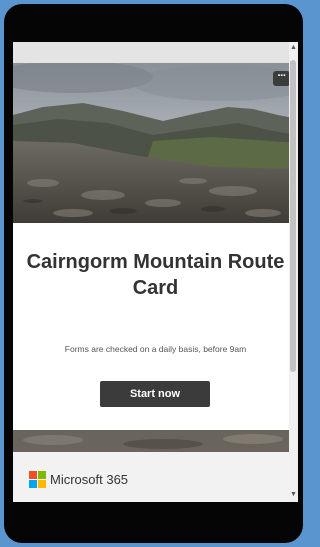 The image size is (320, 547). What do you see at coordinates (89, 479) in the screenshot?
I see `brand-label: Microsoft 365` at bounding box center [89, 479].